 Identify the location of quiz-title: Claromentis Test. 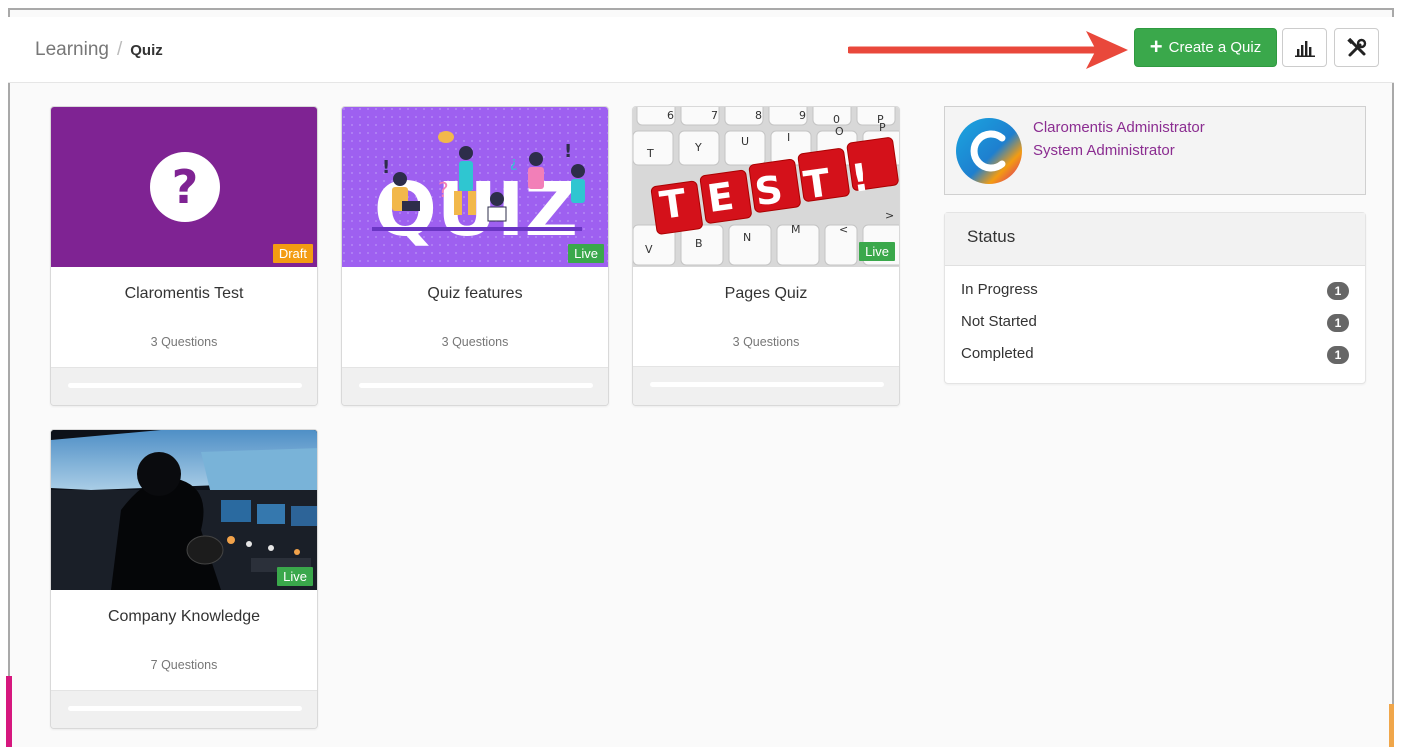
(184, 295).